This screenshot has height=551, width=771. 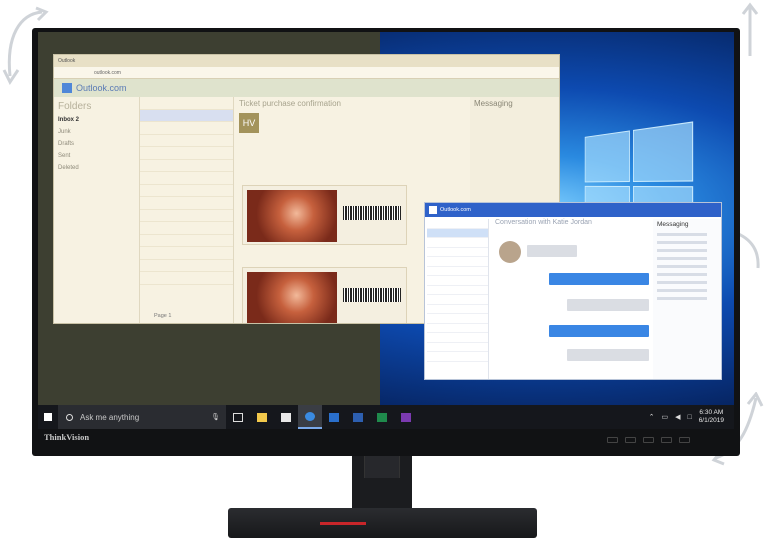 I want to click on system-tray: ⌃ ▭ ◀ □ 6:30 AM 6/1/2019, so click(x=691, y=417).